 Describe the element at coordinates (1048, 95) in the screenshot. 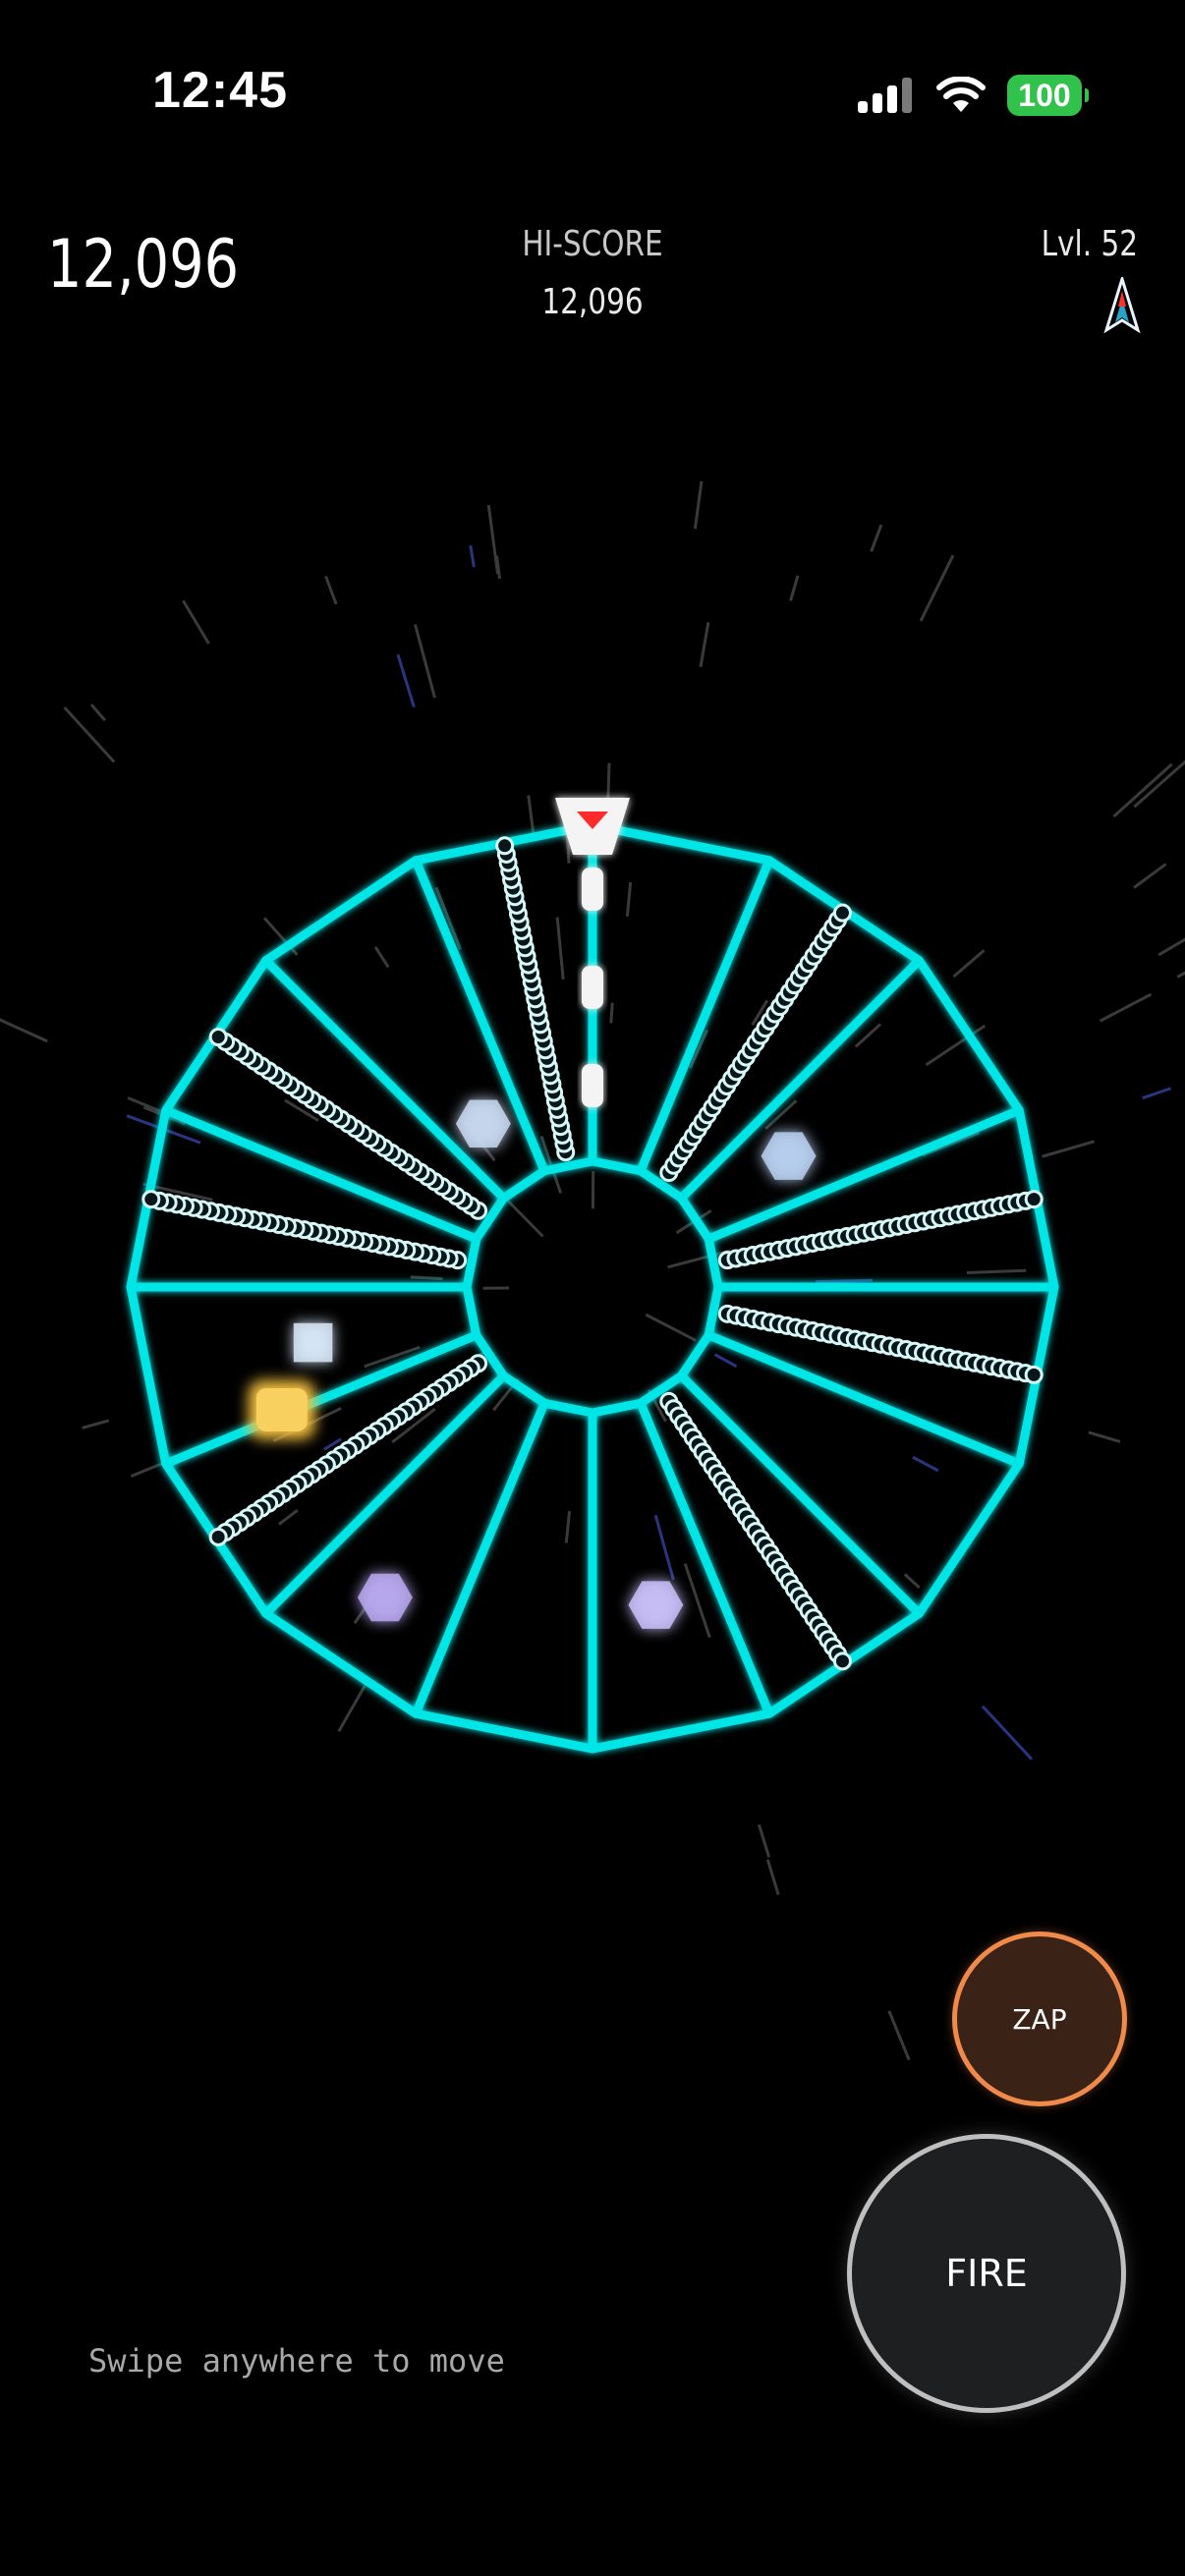

I see `battery-indicator: 100` at that location.